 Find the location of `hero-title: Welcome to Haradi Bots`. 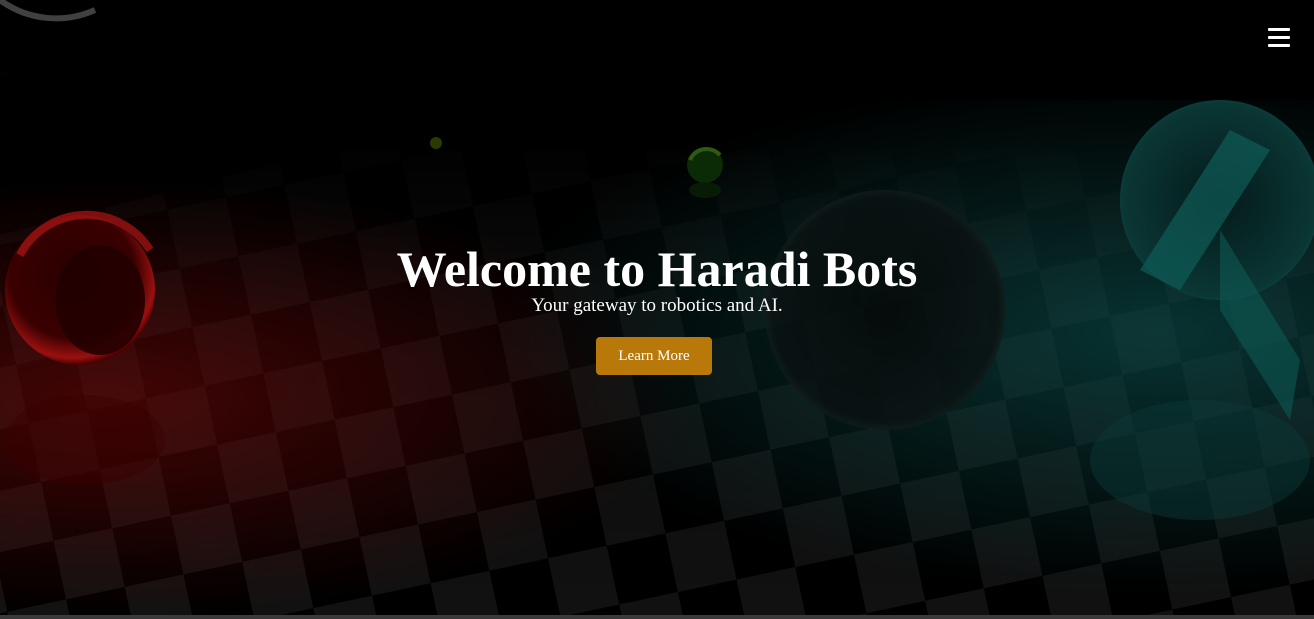

hero-title: Welcome to Haradi Bots is located at coordinates (657, 269).